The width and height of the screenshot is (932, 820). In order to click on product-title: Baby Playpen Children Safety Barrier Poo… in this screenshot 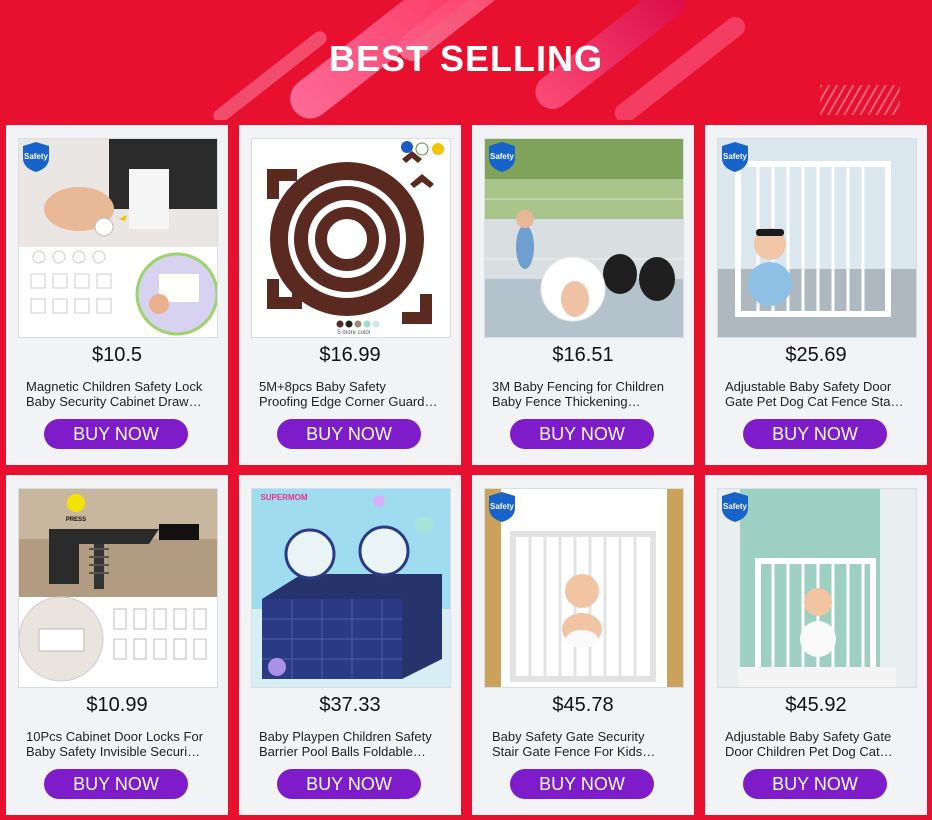, I will do `click(352, 744)`.